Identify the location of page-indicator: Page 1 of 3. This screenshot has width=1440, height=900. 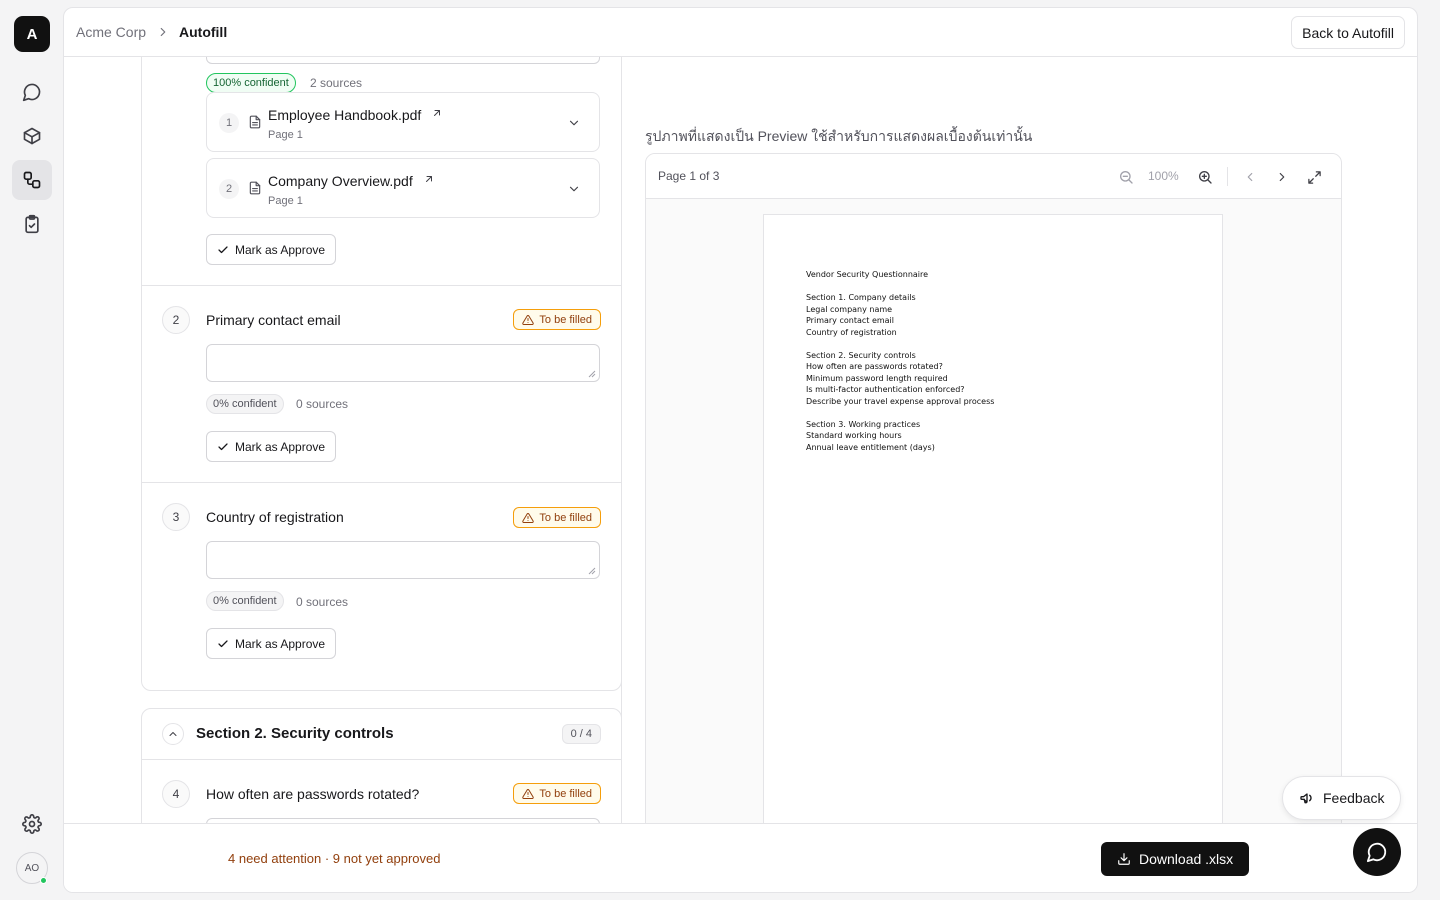
(689, 176).